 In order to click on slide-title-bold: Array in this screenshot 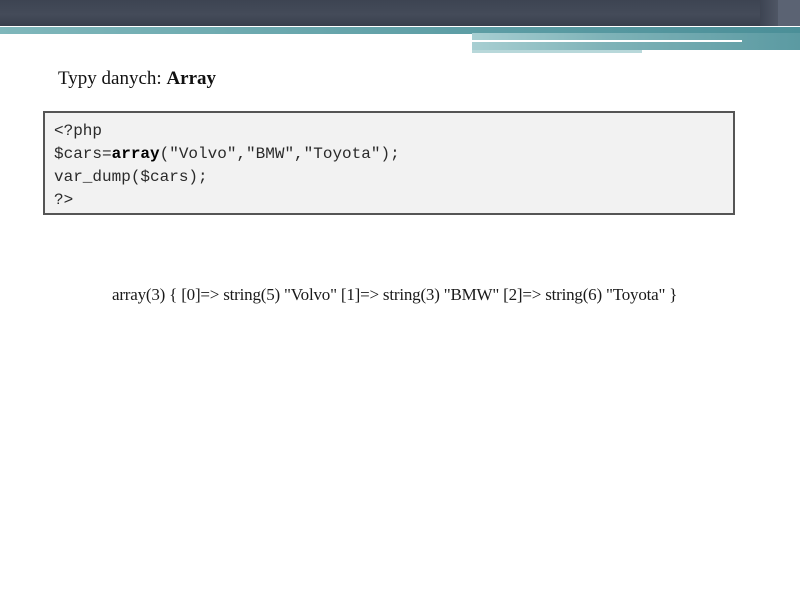, I will do `click(191, 78)`.